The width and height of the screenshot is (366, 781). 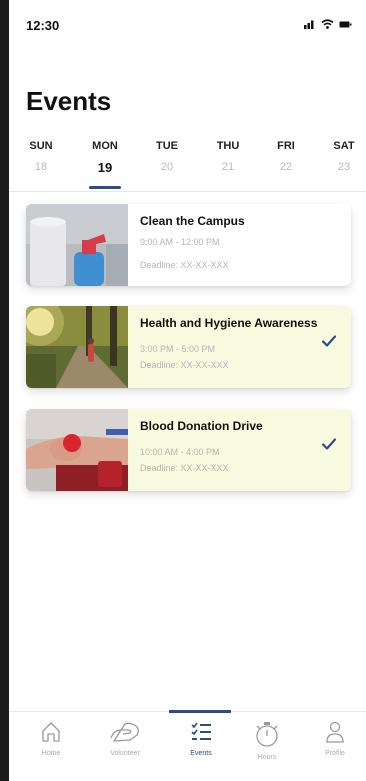 I want to click on tab-volunteer: Volunteer, so click(x=125, y=738).